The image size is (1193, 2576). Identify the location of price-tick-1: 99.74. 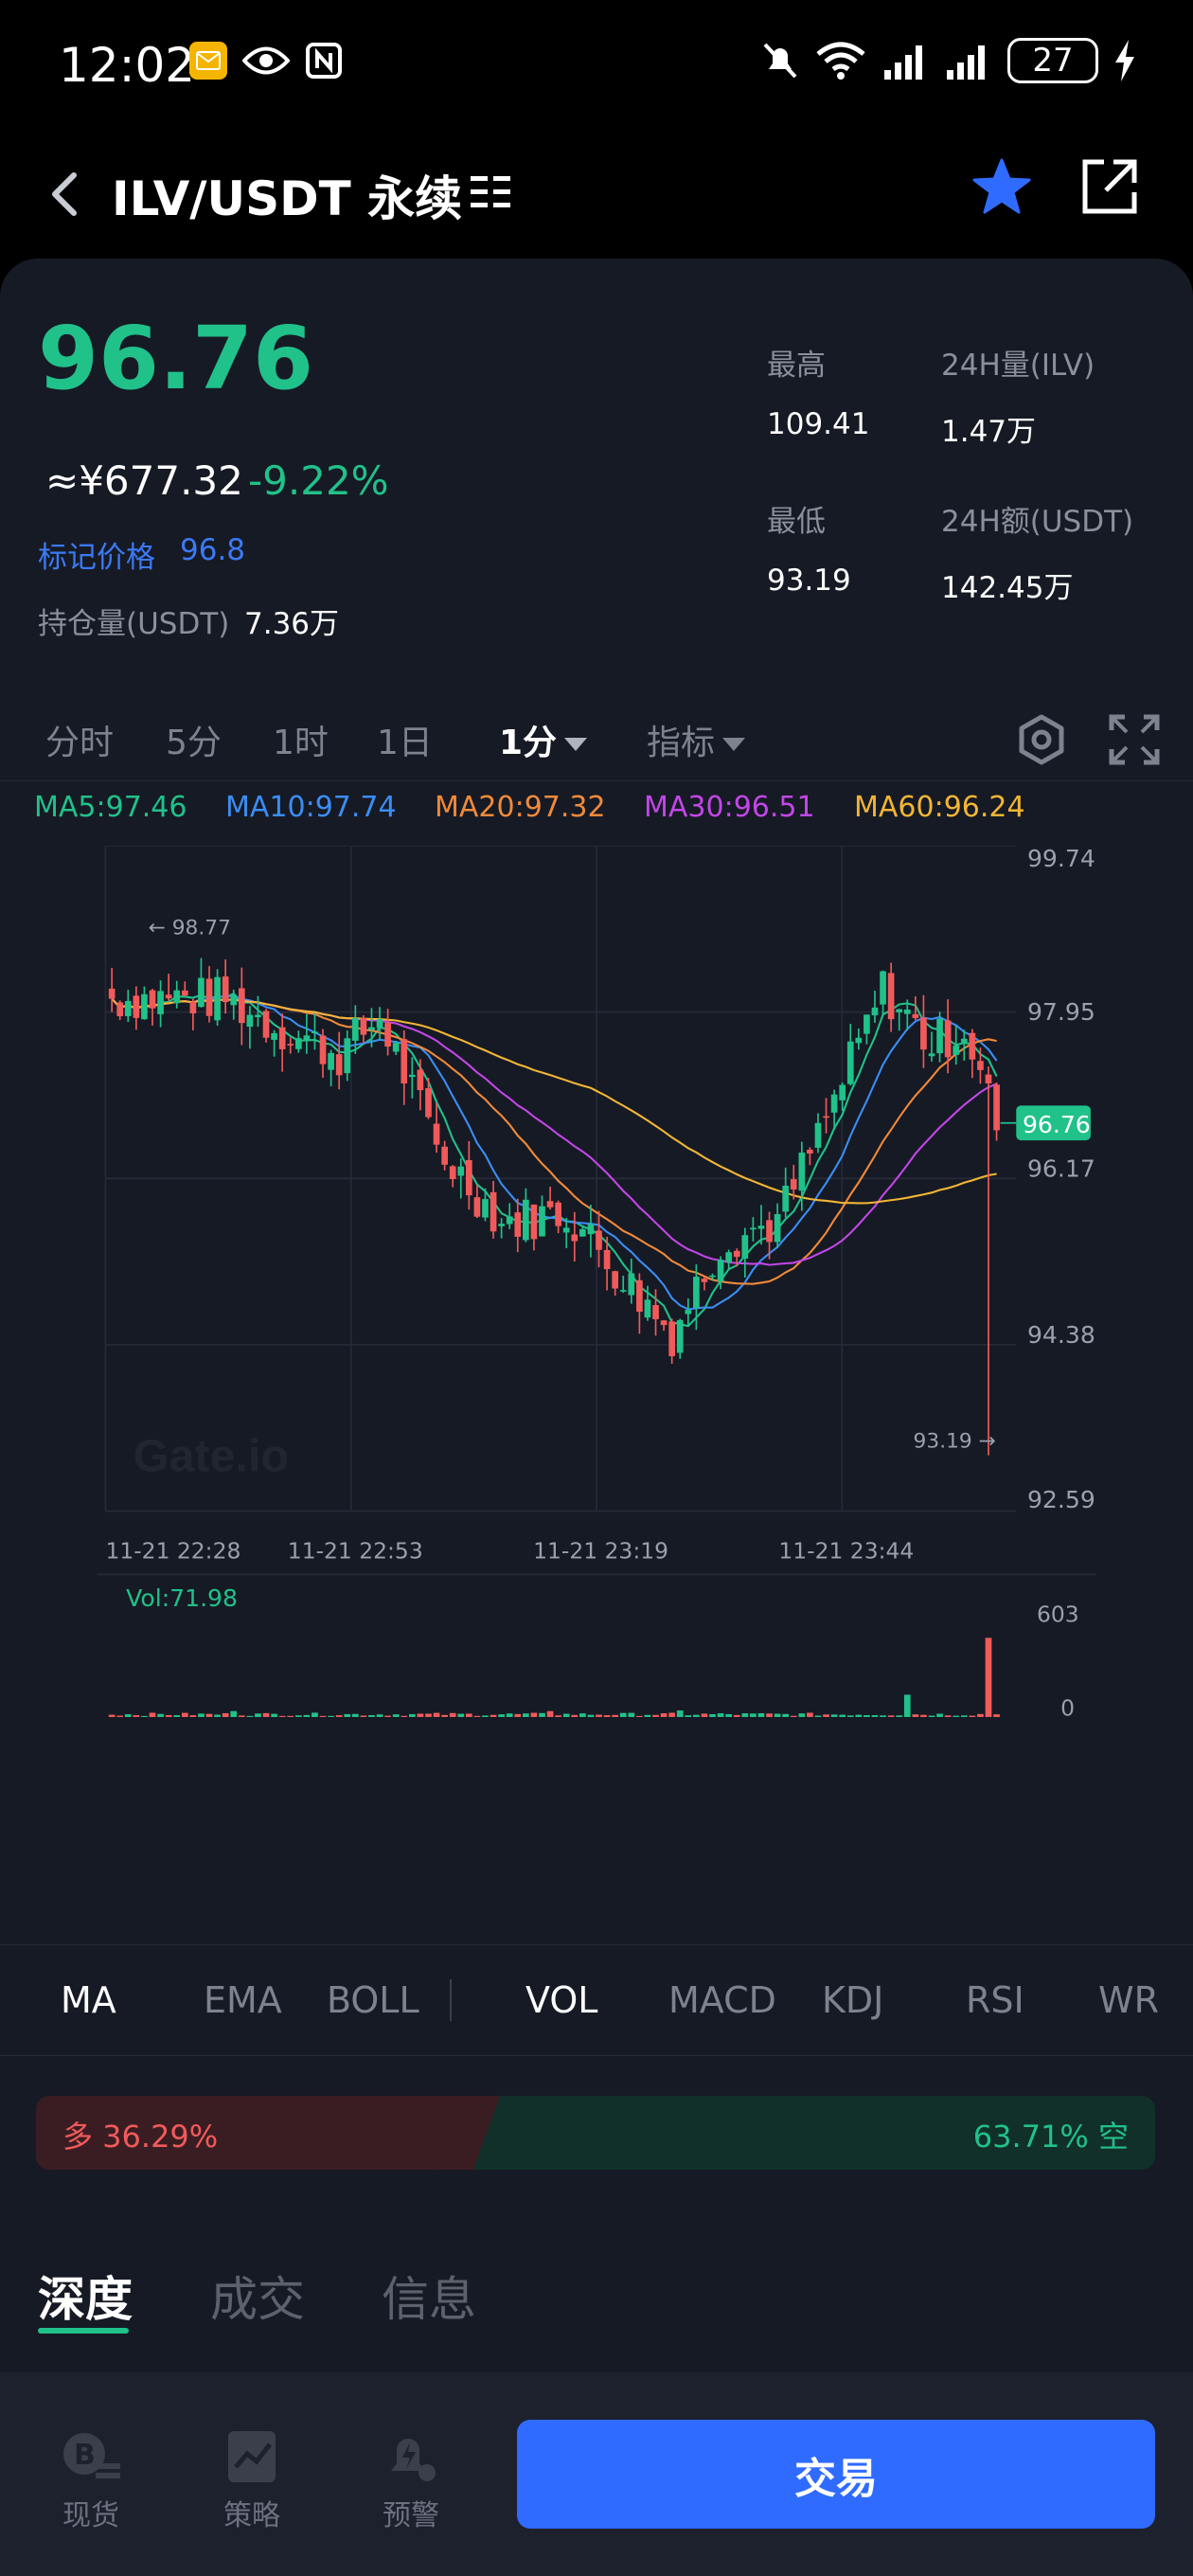
(1061, 859).